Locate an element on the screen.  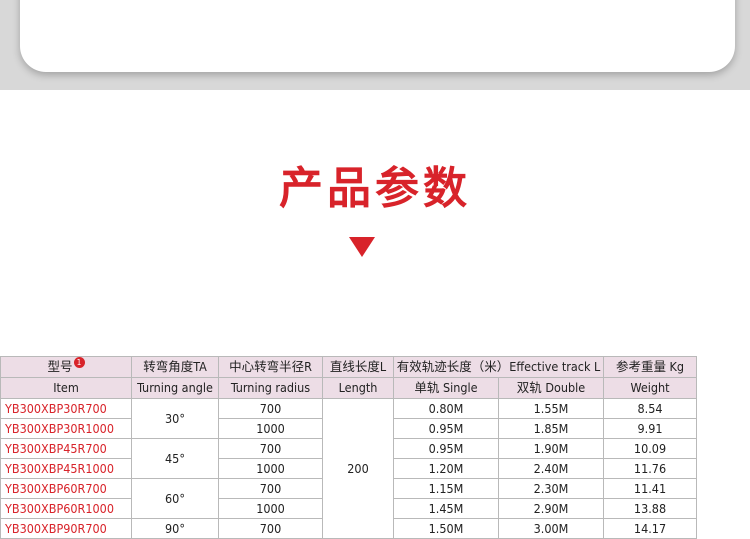
top-card is located at coordinates (377, 36).